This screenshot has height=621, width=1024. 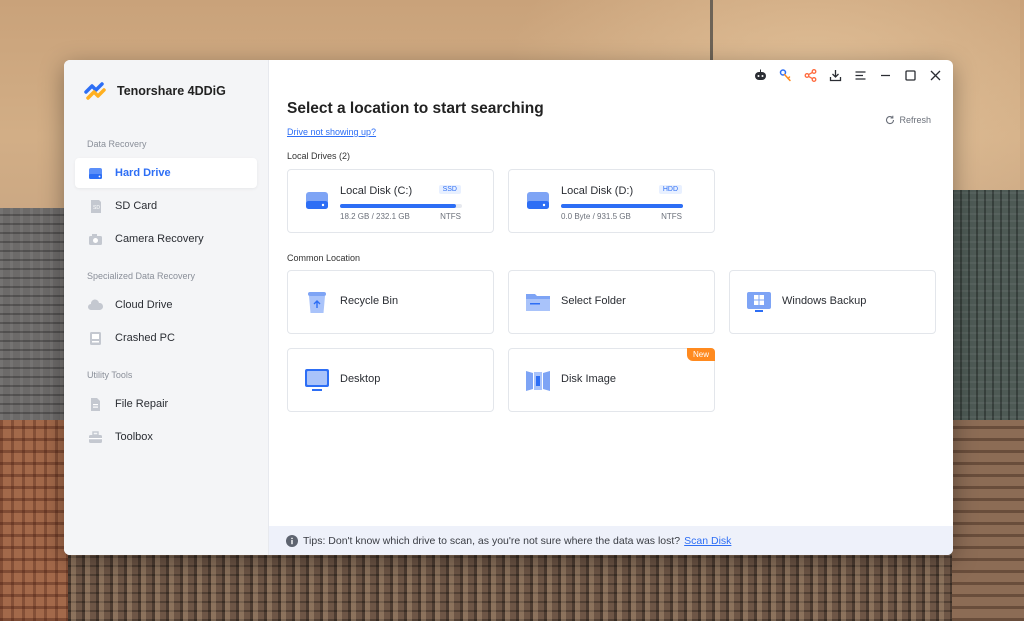 I want to click on location-name: Disk Image, so click(x=589, y=379).